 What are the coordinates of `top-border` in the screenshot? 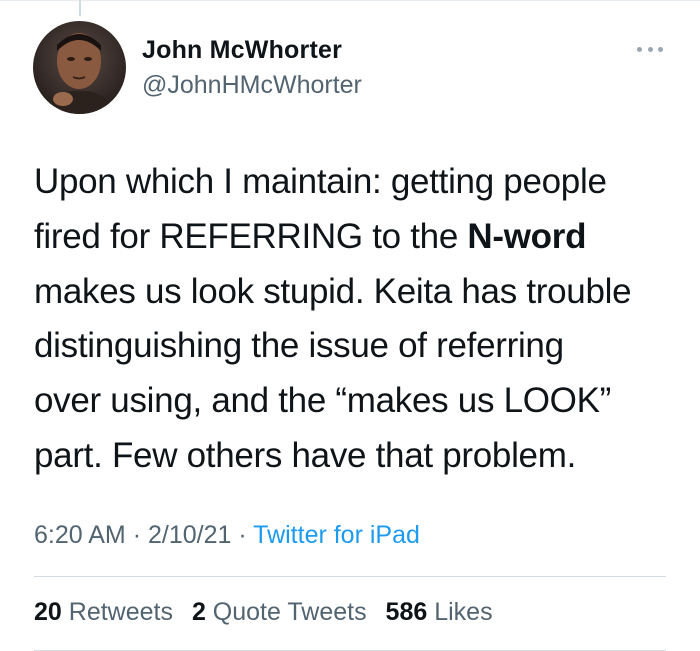 It's located at (350, 0).